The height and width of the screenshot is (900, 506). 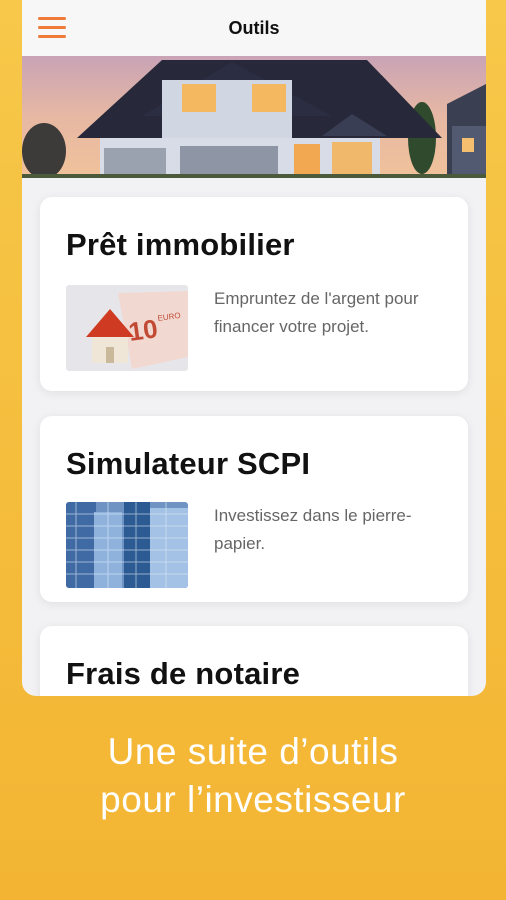 What do you see at coordinates (313, 529) in the screenshot?
I see `card-description: Investissez dans le pierre-papier.` at bounding box center [313, 529].